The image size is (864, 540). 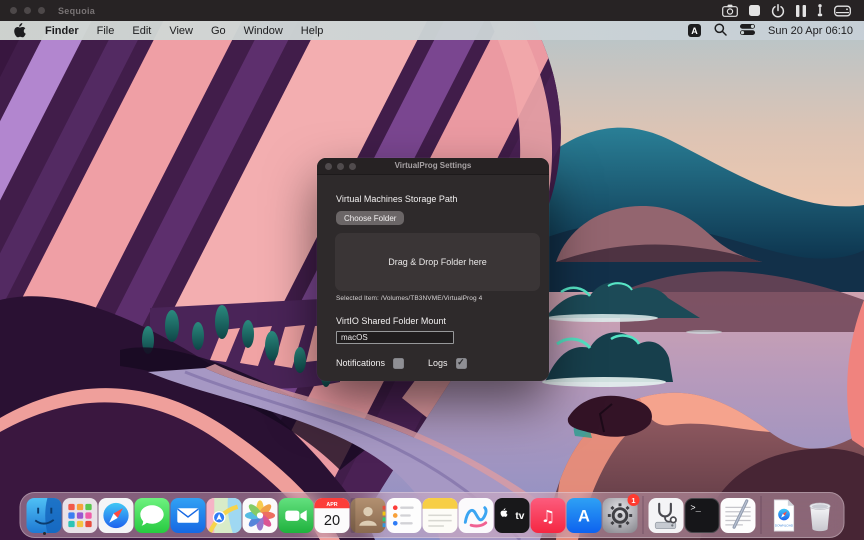 I want to click on dock-icon-trash, so click(x=820, y=515).